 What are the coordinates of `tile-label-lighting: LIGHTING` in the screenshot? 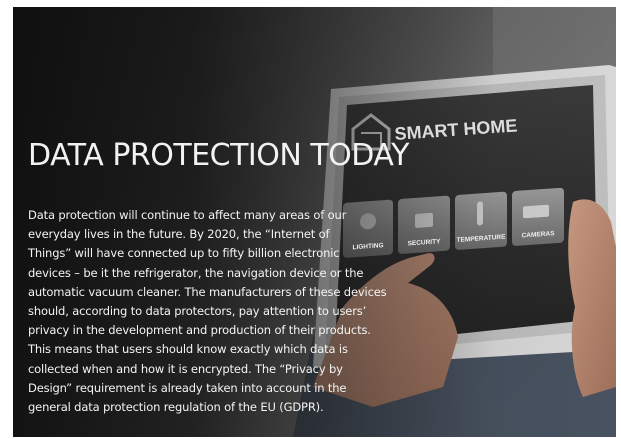 It's located at (367, 246).